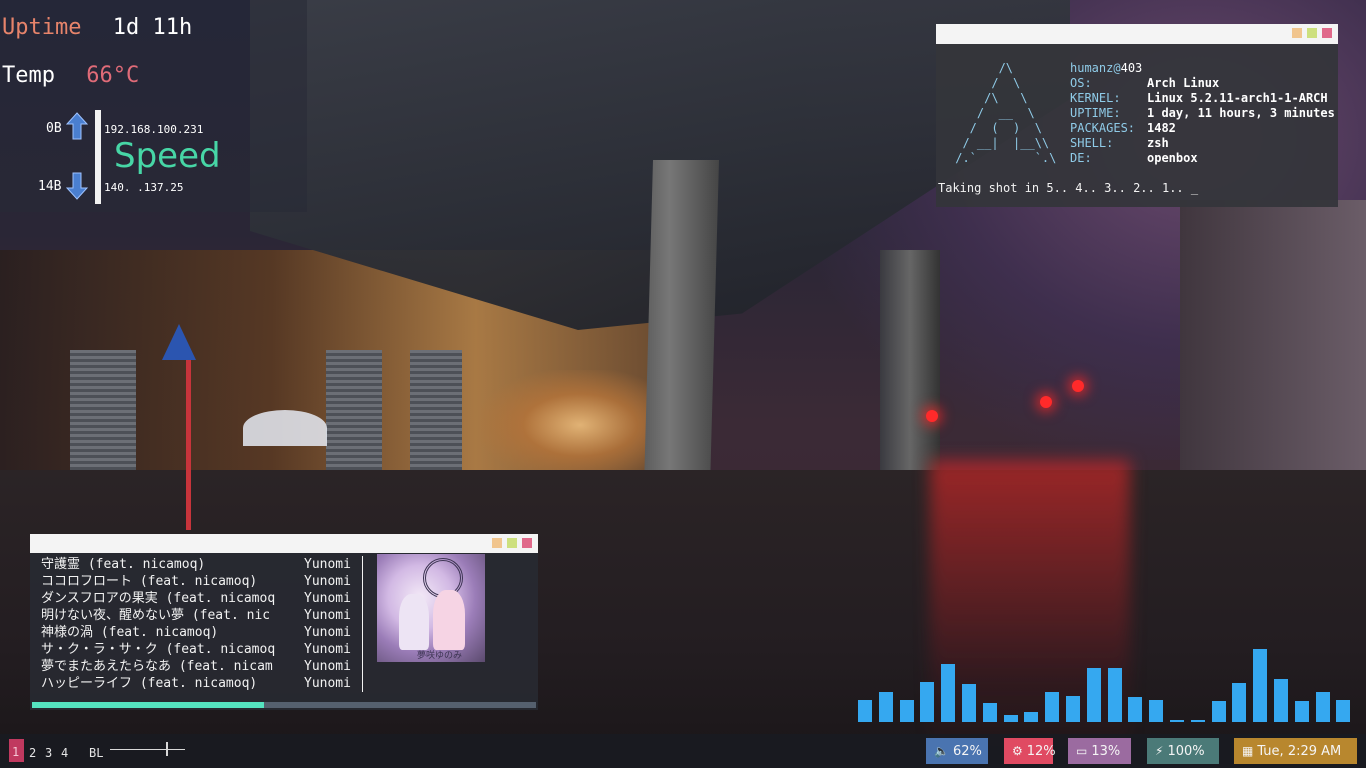 Image resolution: width=1366 pixels, height=768 pixels. Describe the element at coordinates (50, 186) in the screenshot. I see `download-amount: 14B` at that location.